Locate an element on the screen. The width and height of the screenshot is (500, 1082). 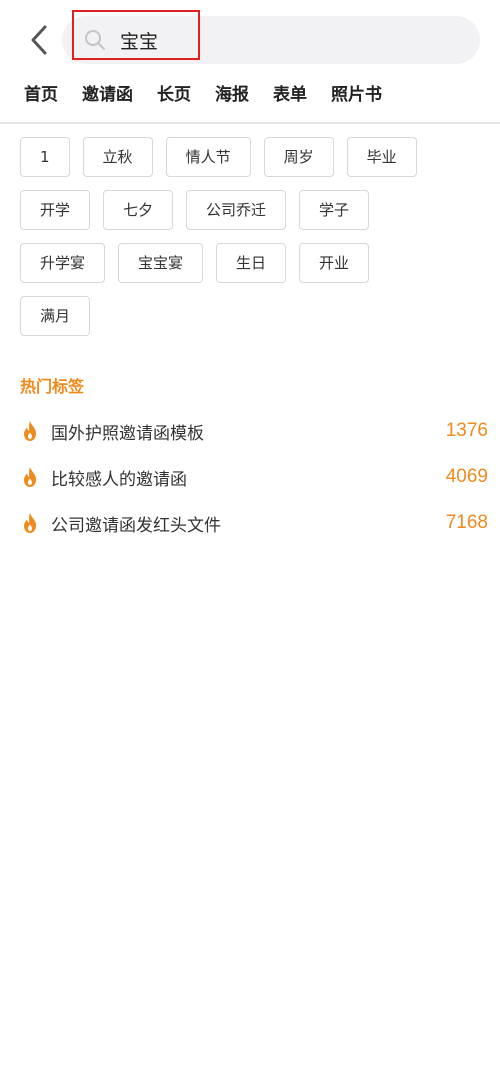
tag-item: 开业 is located at coordinates (334, 263).